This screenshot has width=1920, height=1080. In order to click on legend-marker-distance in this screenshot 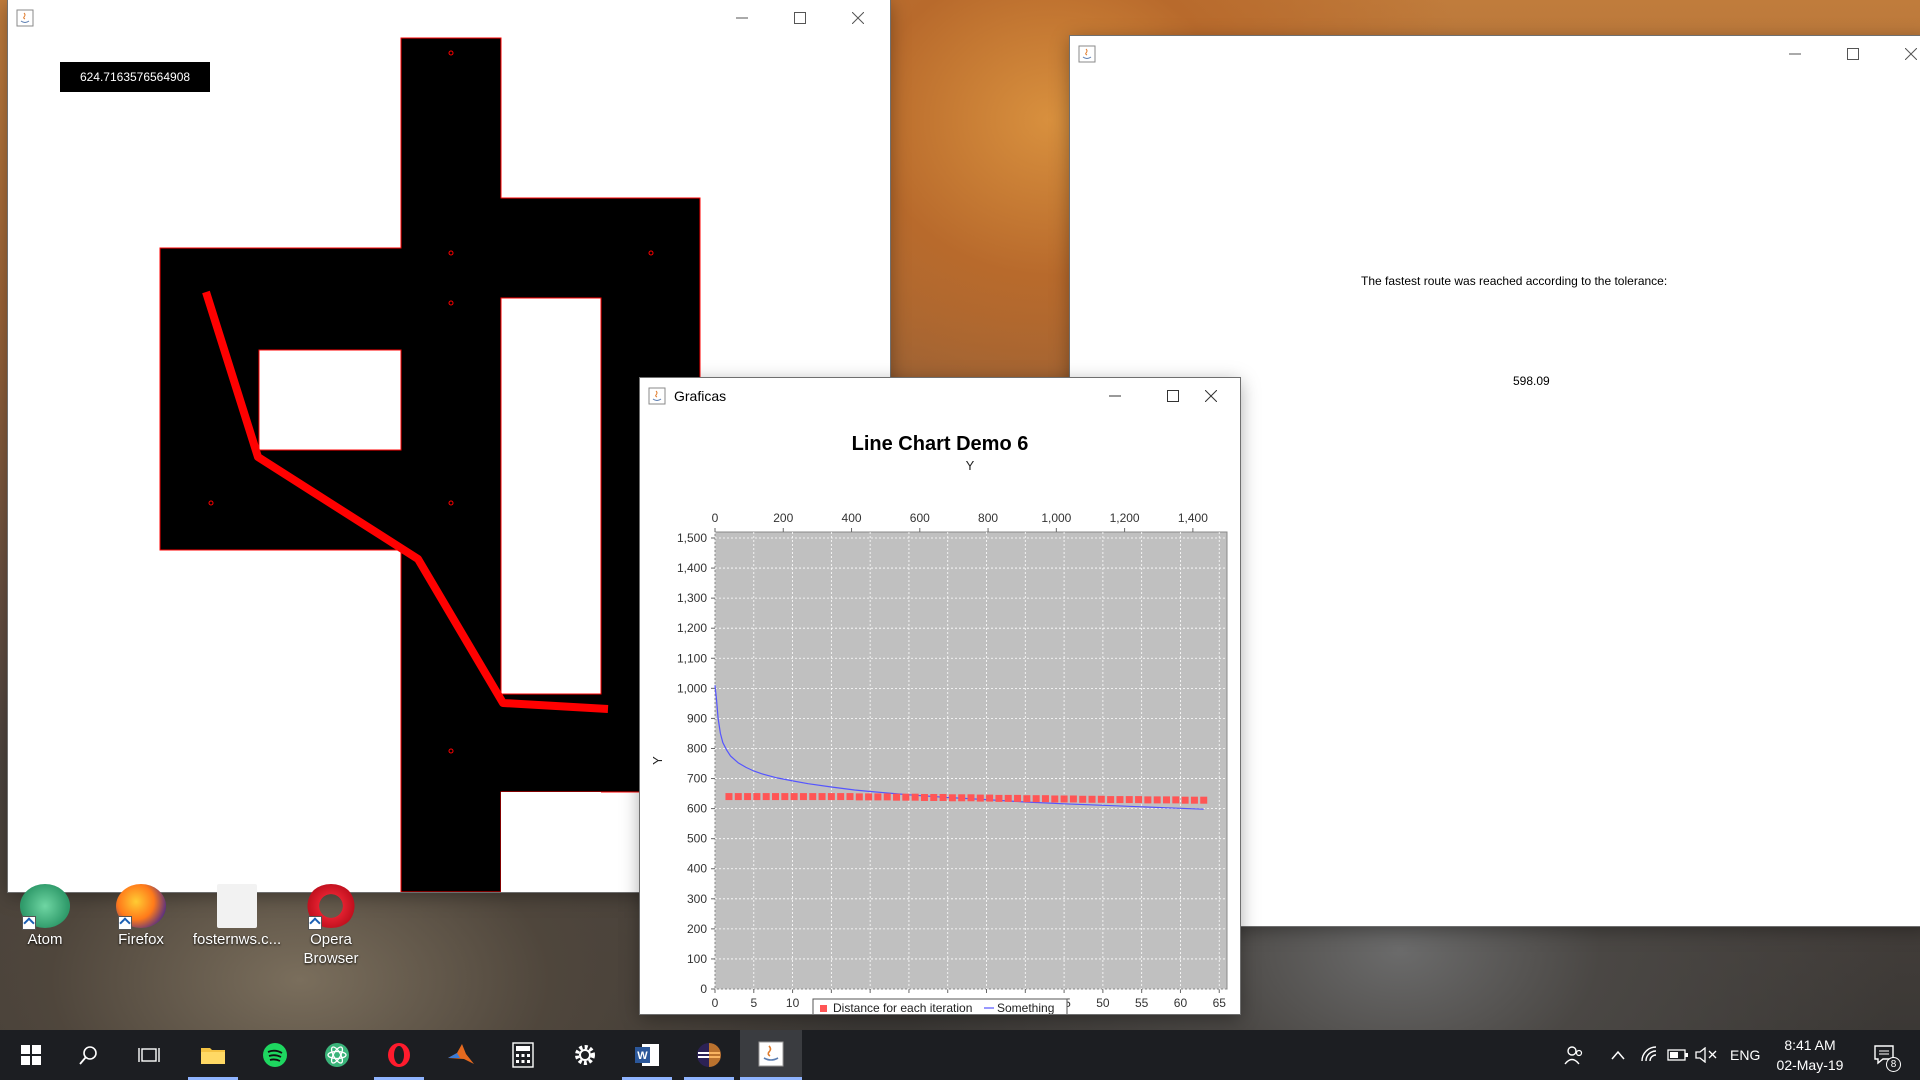, I will do `click(823, 1008)`.